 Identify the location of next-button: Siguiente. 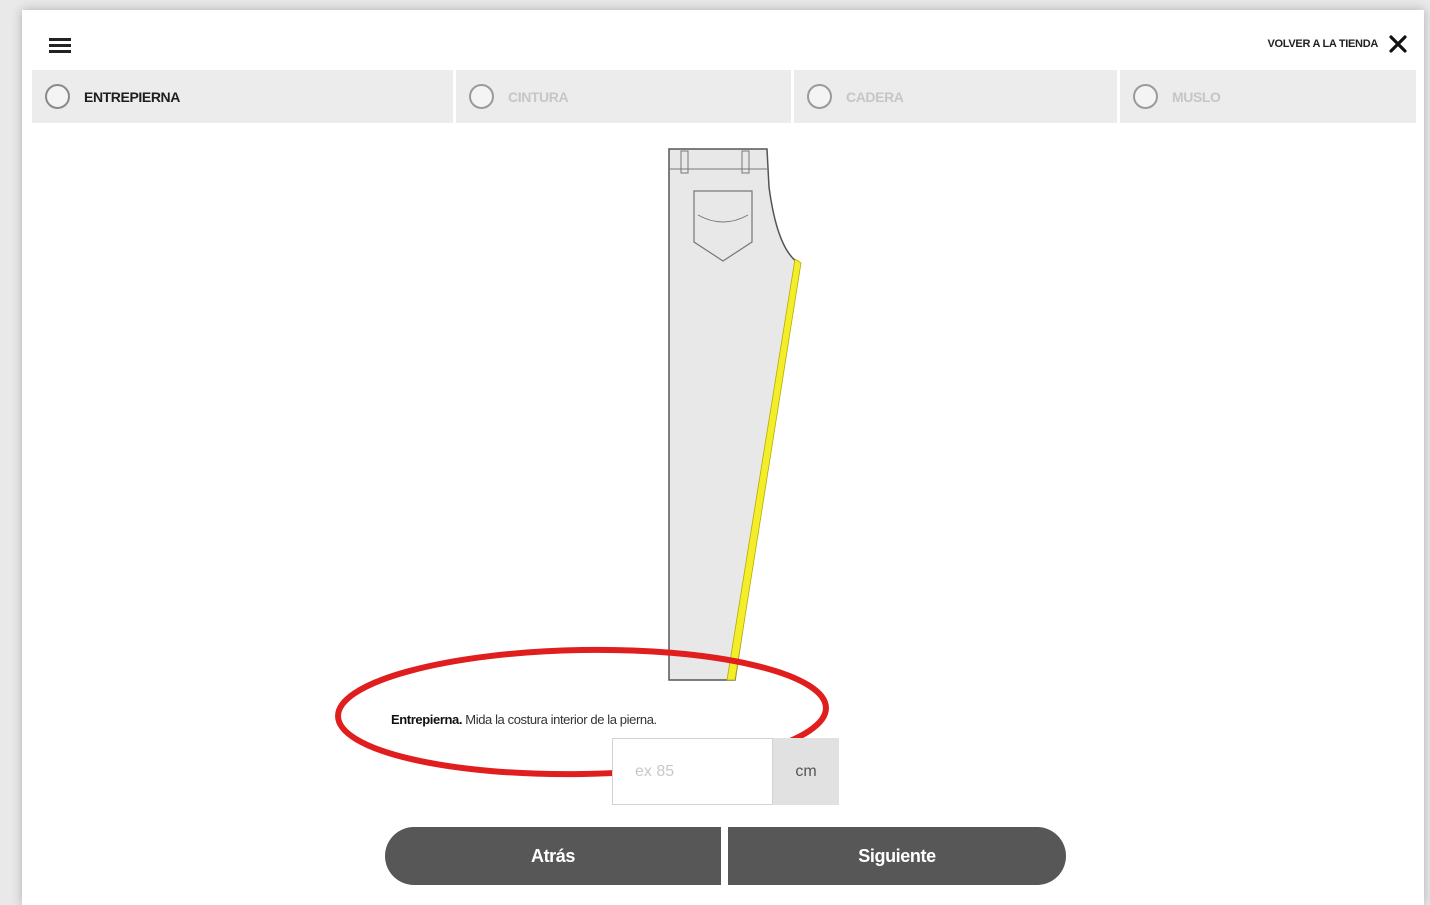
(897, 856).